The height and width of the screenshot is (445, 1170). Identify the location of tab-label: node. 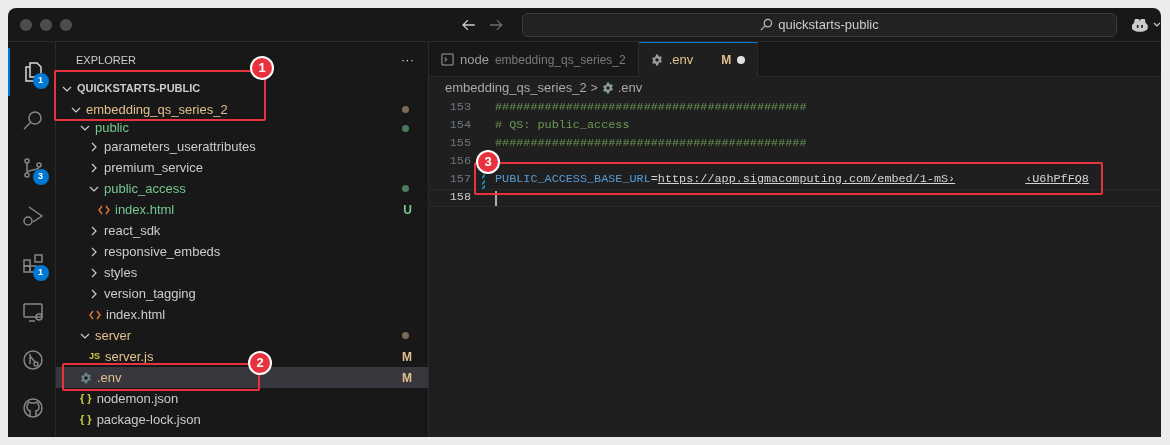
(474, 59).